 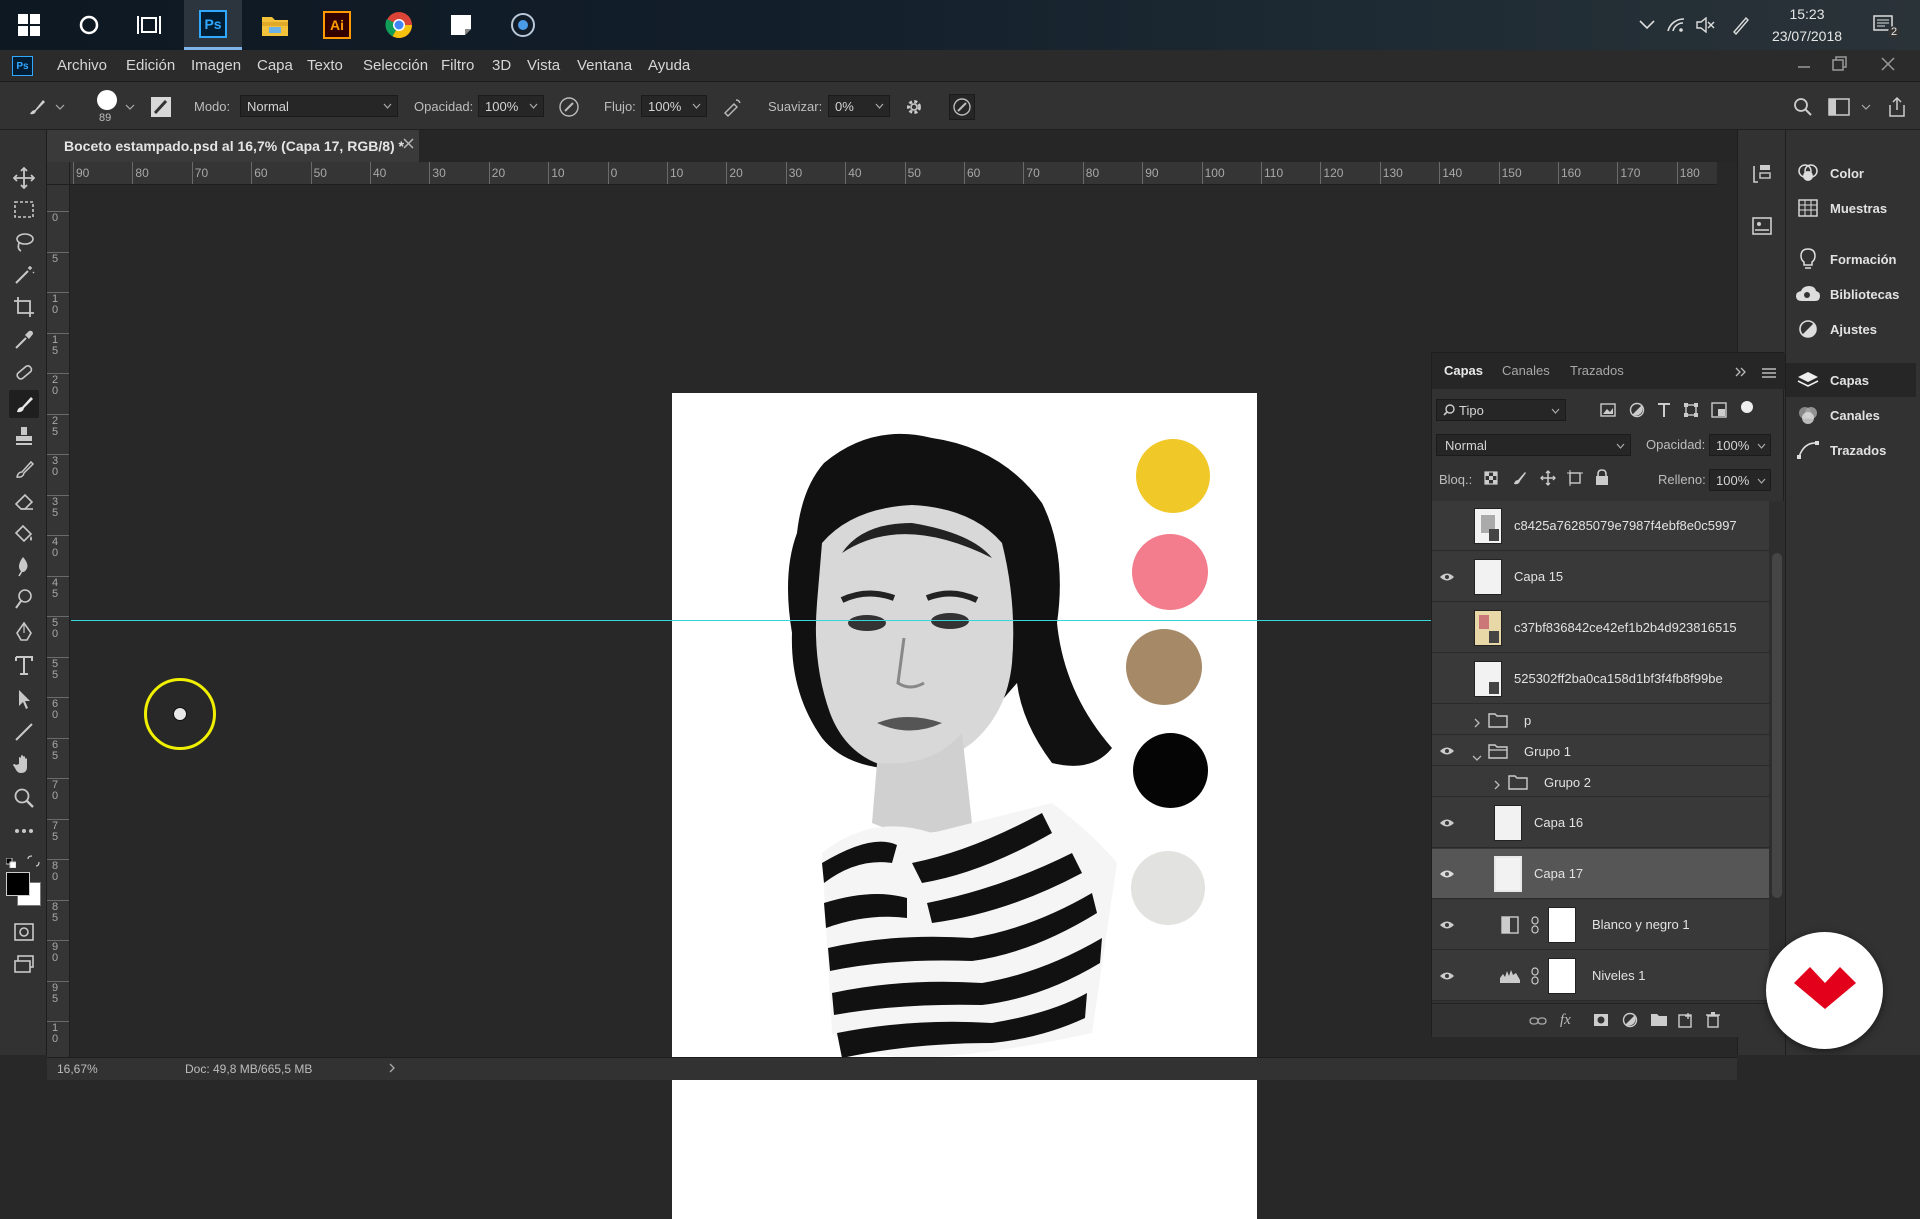 I want to click on media-app-icon, so click(x=523, y=25).